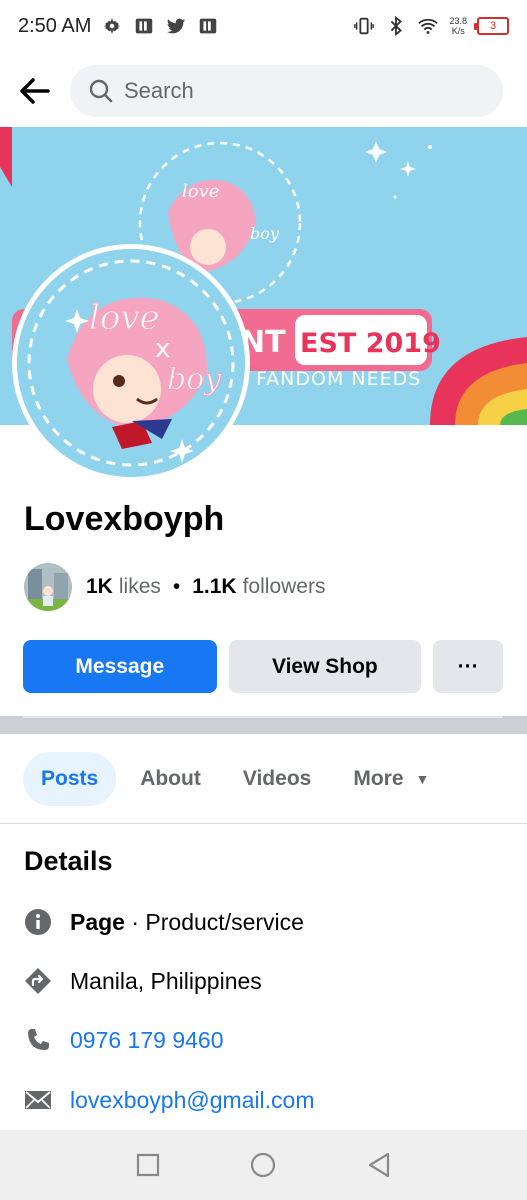 This screenshot has height=1200, width=527. What do you see at coordinates (38, 1100) in the screenshot?
I see `email-icon` at bounding box center [38, 1100].